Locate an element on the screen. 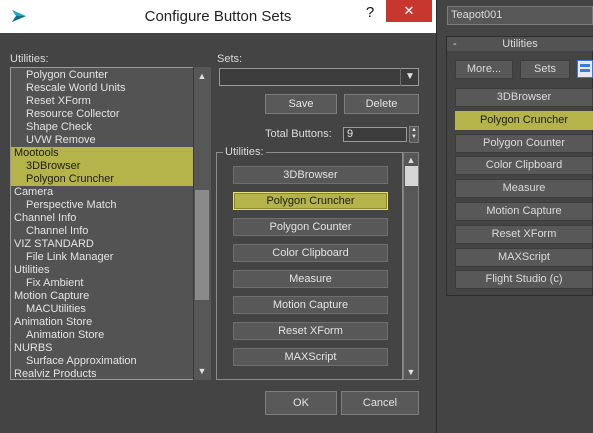 This screenshot has height=433, width=593. set-button: Reset XForm is located at coordinates (310, 331).